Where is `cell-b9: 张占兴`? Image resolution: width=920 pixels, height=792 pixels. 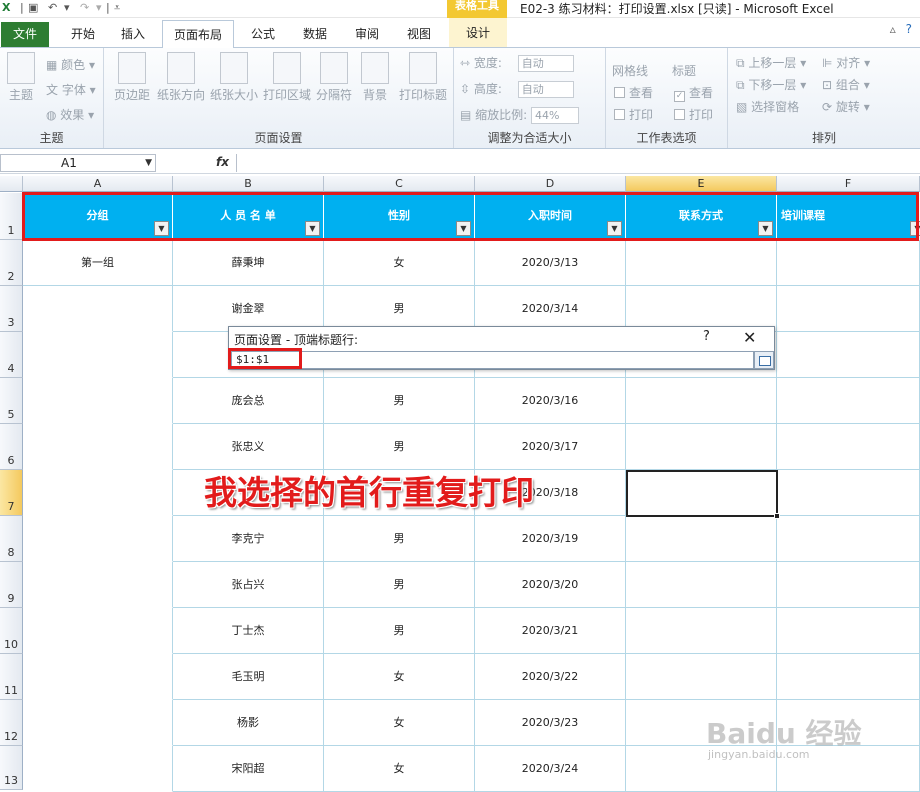 cell-b9: 张占兴 is located at coordinates (248, 585).